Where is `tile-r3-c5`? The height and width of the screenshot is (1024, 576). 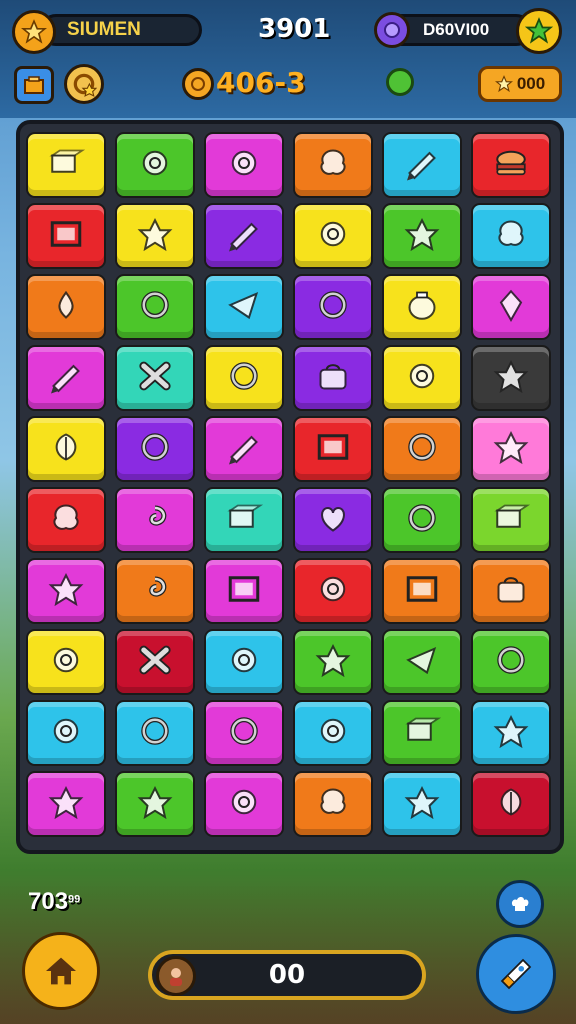
tile-r3-c5 is located at coordinates (511, 378).